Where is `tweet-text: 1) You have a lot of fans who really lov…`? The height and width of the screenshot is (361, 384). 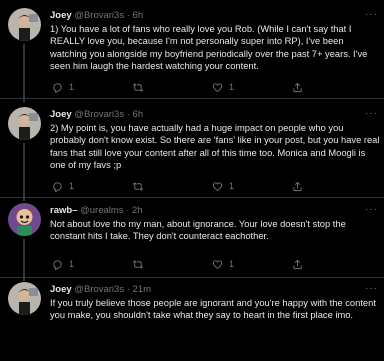
tweet-text: 1) You have a lot of fans who really lov… is located at coordinates (209, 47).